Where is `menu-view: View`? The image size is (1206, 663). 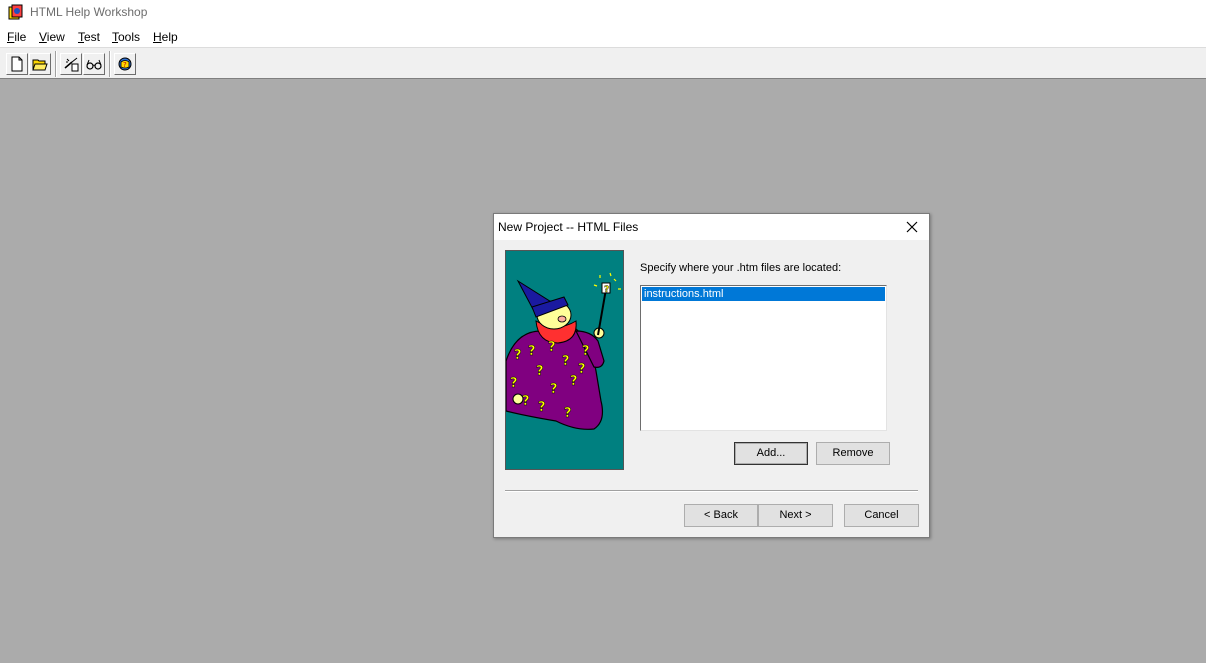 menu-view: View is located at coordinates (52, 37).